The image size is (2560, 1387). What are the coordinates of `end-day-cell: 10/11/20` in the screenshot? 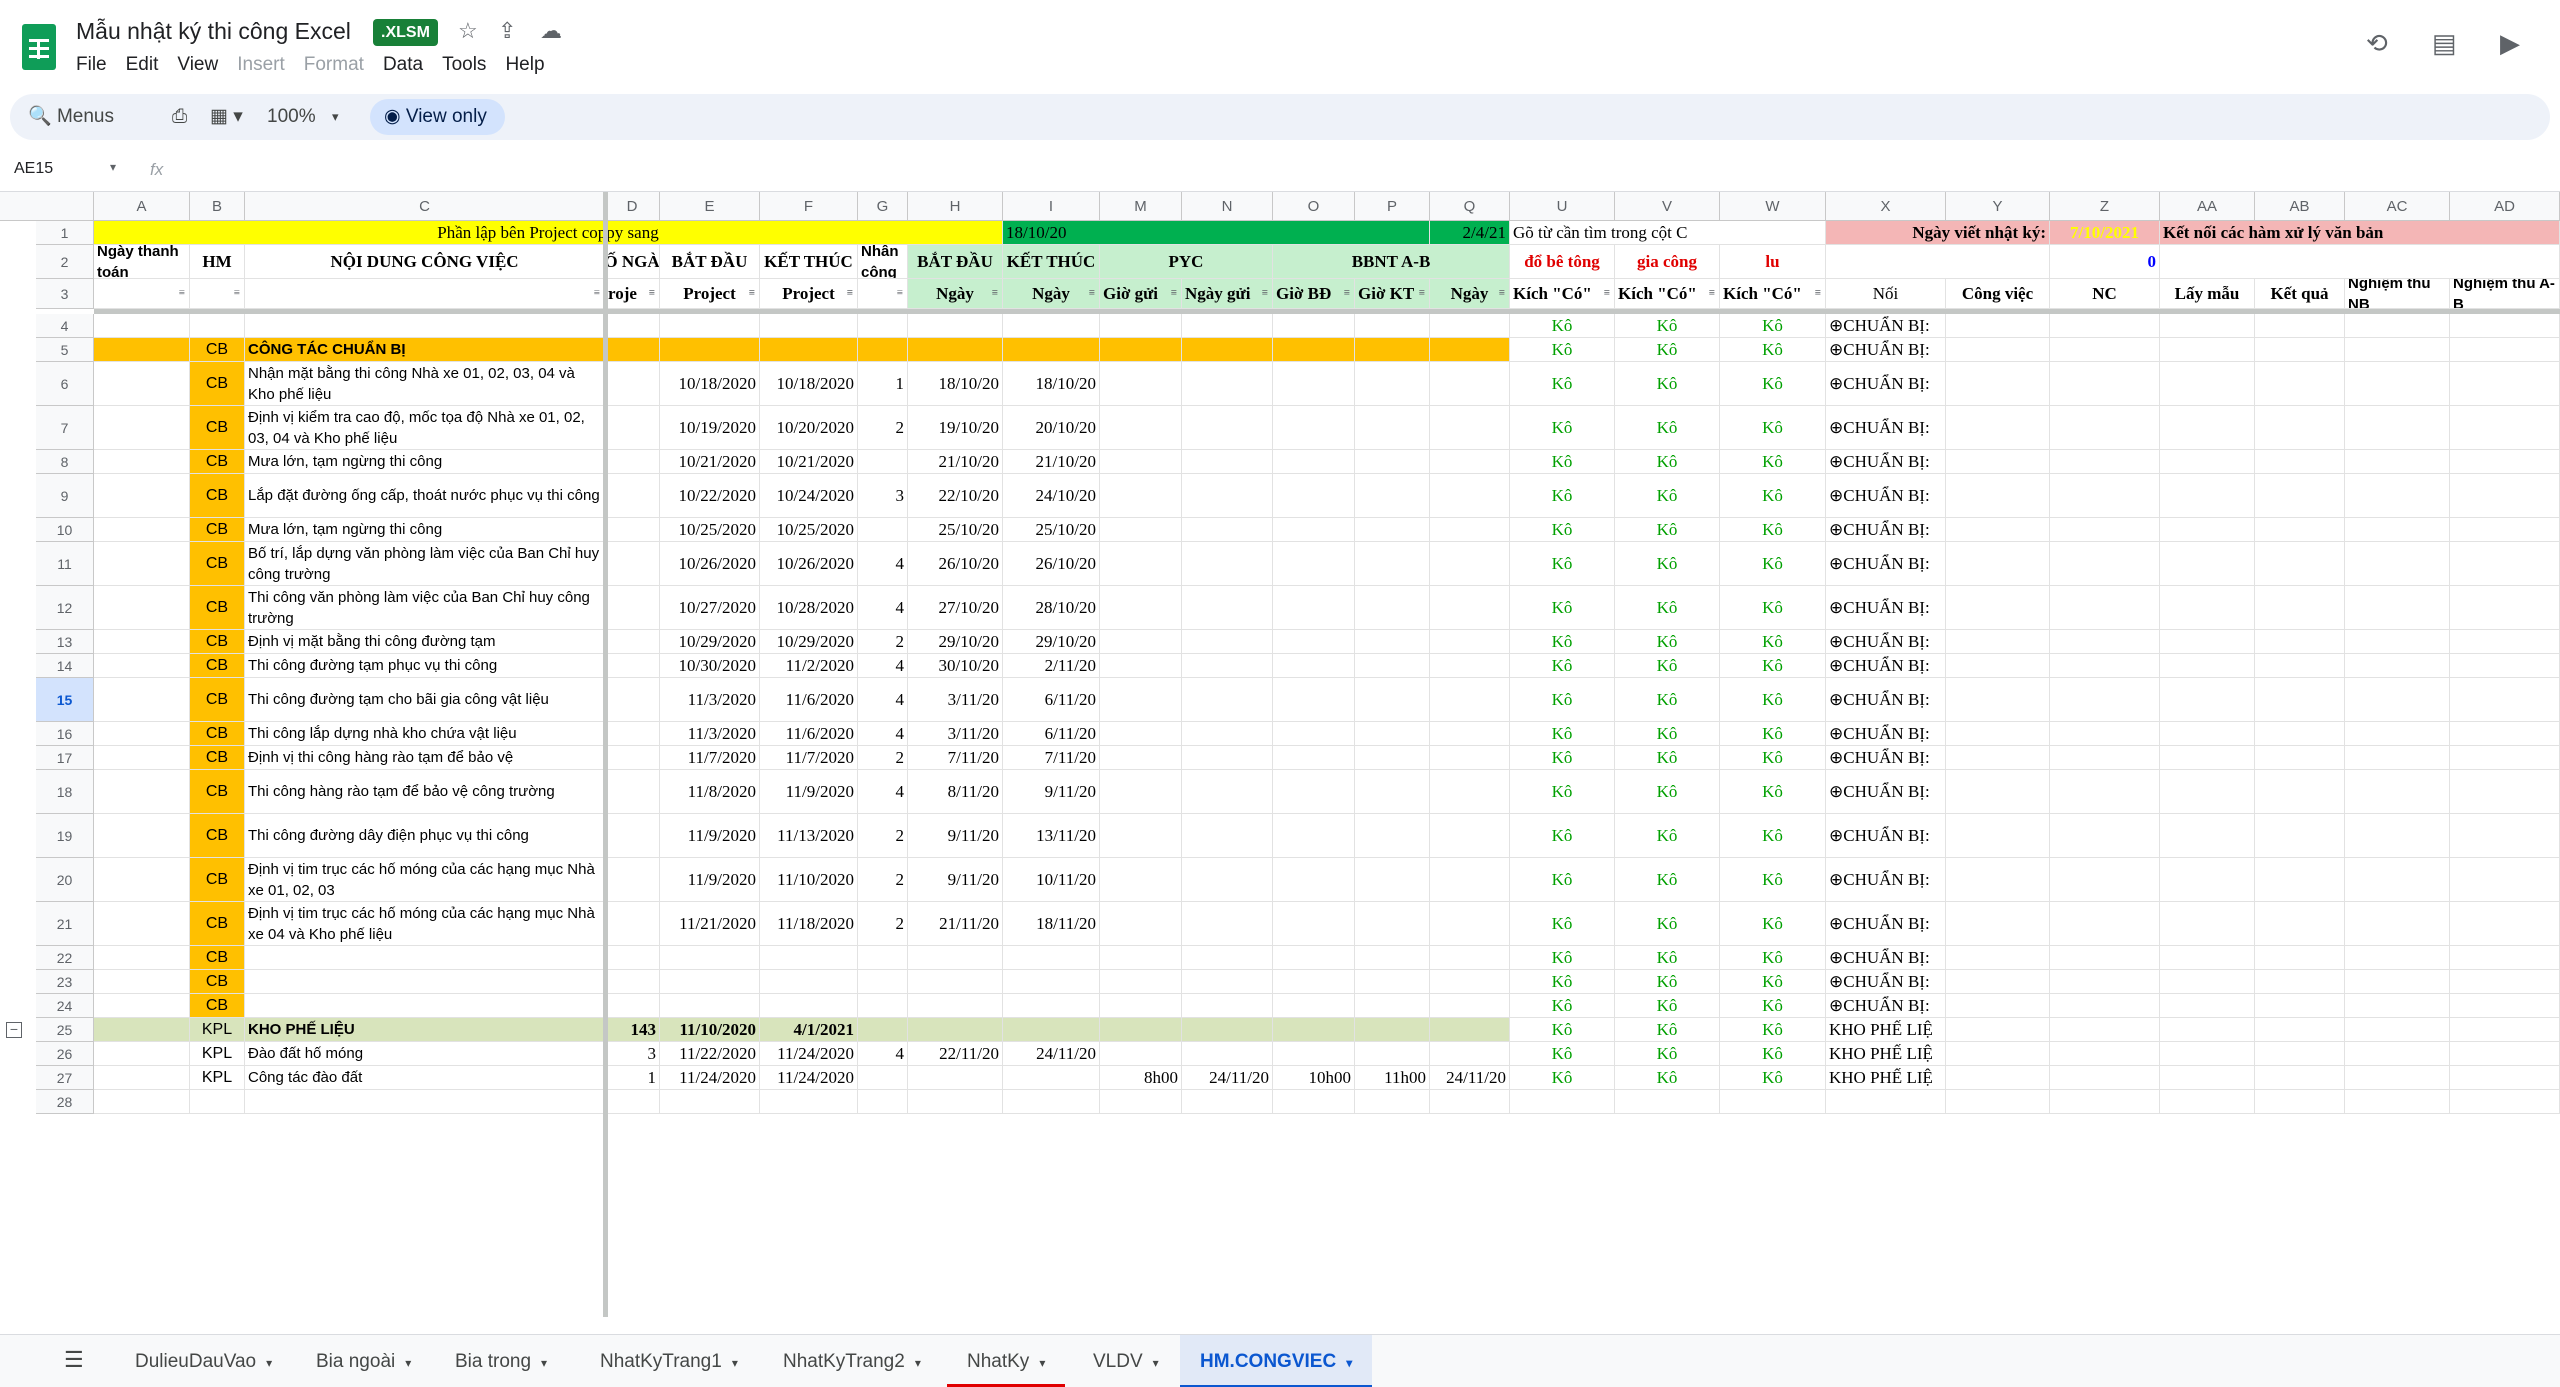 It's located at (1051, 880).